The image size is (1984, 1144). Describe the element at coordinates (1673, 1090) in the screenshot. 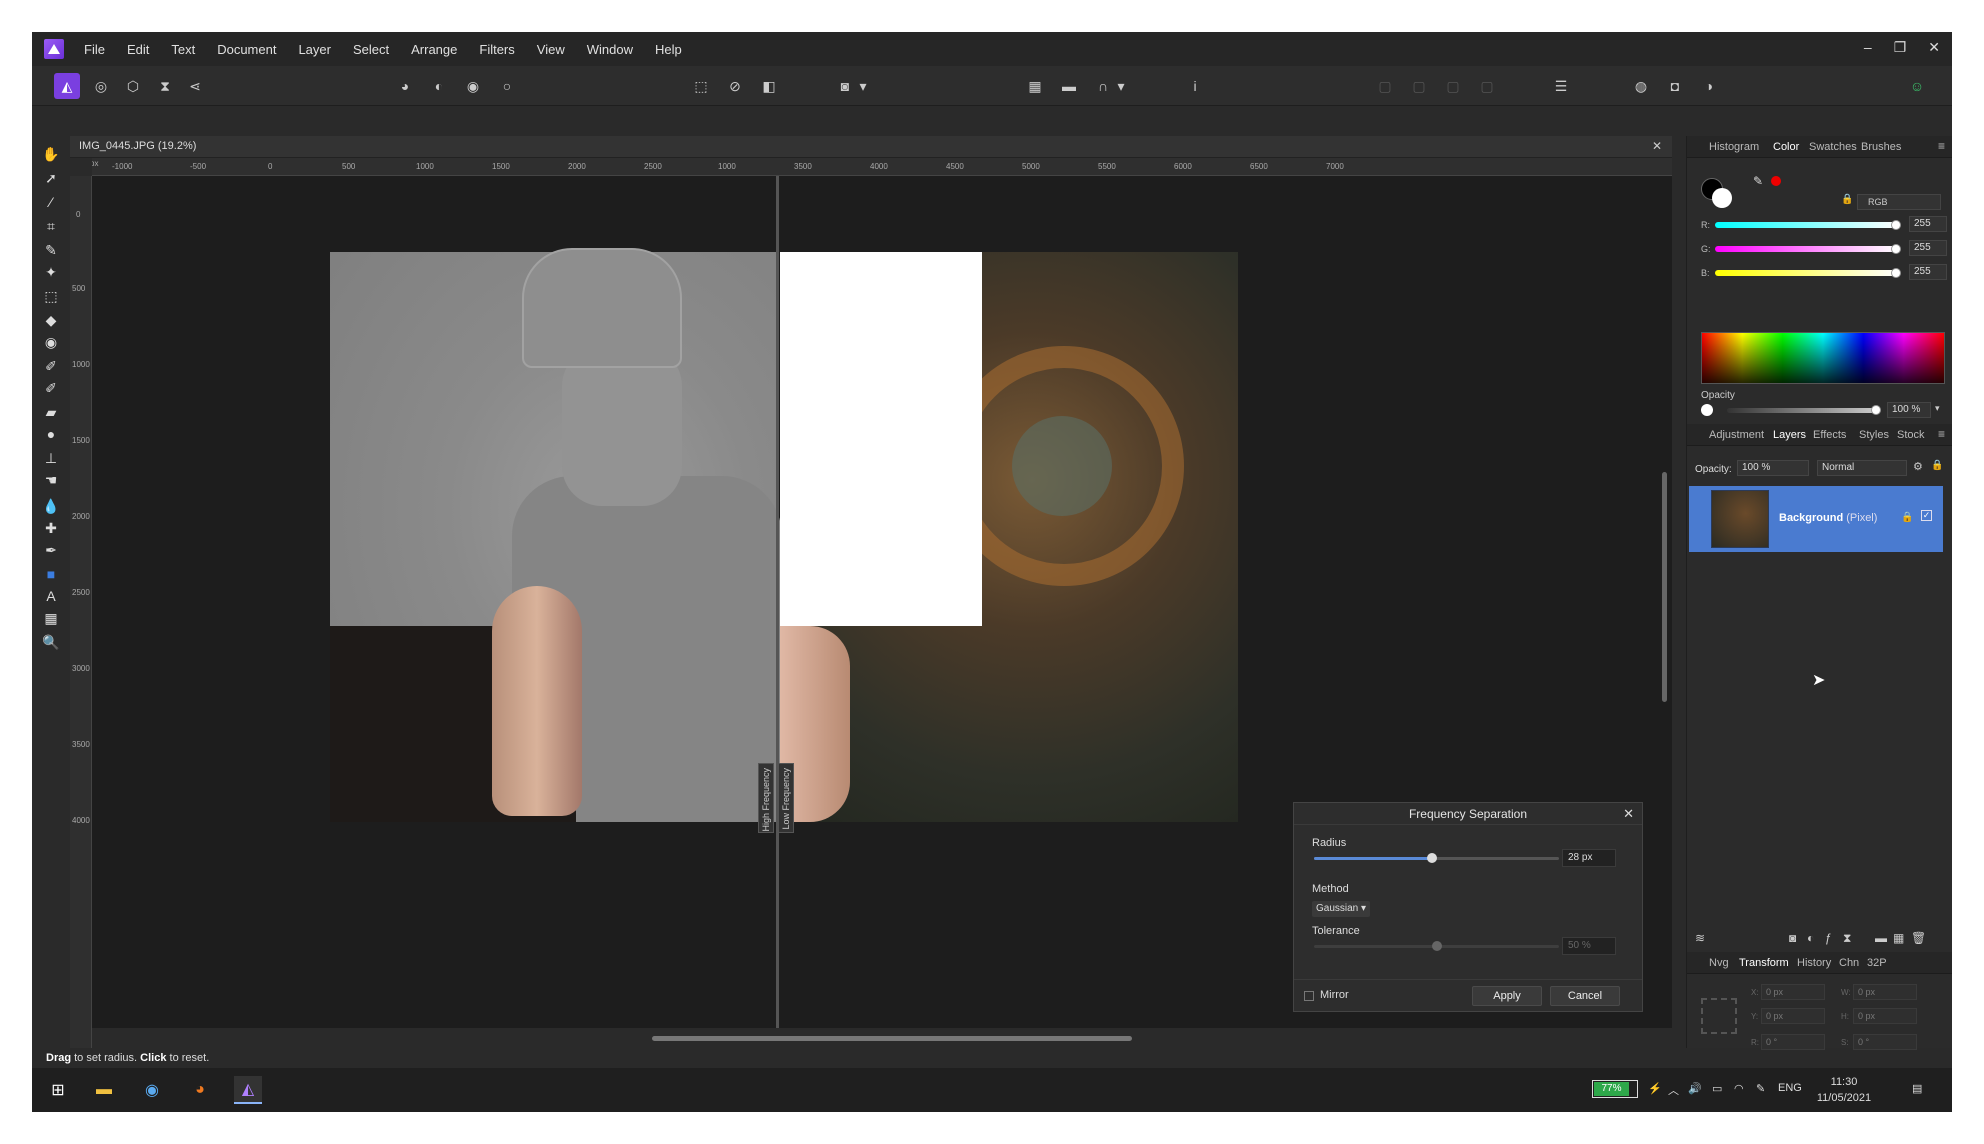

I see `tray-chevron-icon: ︿` at that location.